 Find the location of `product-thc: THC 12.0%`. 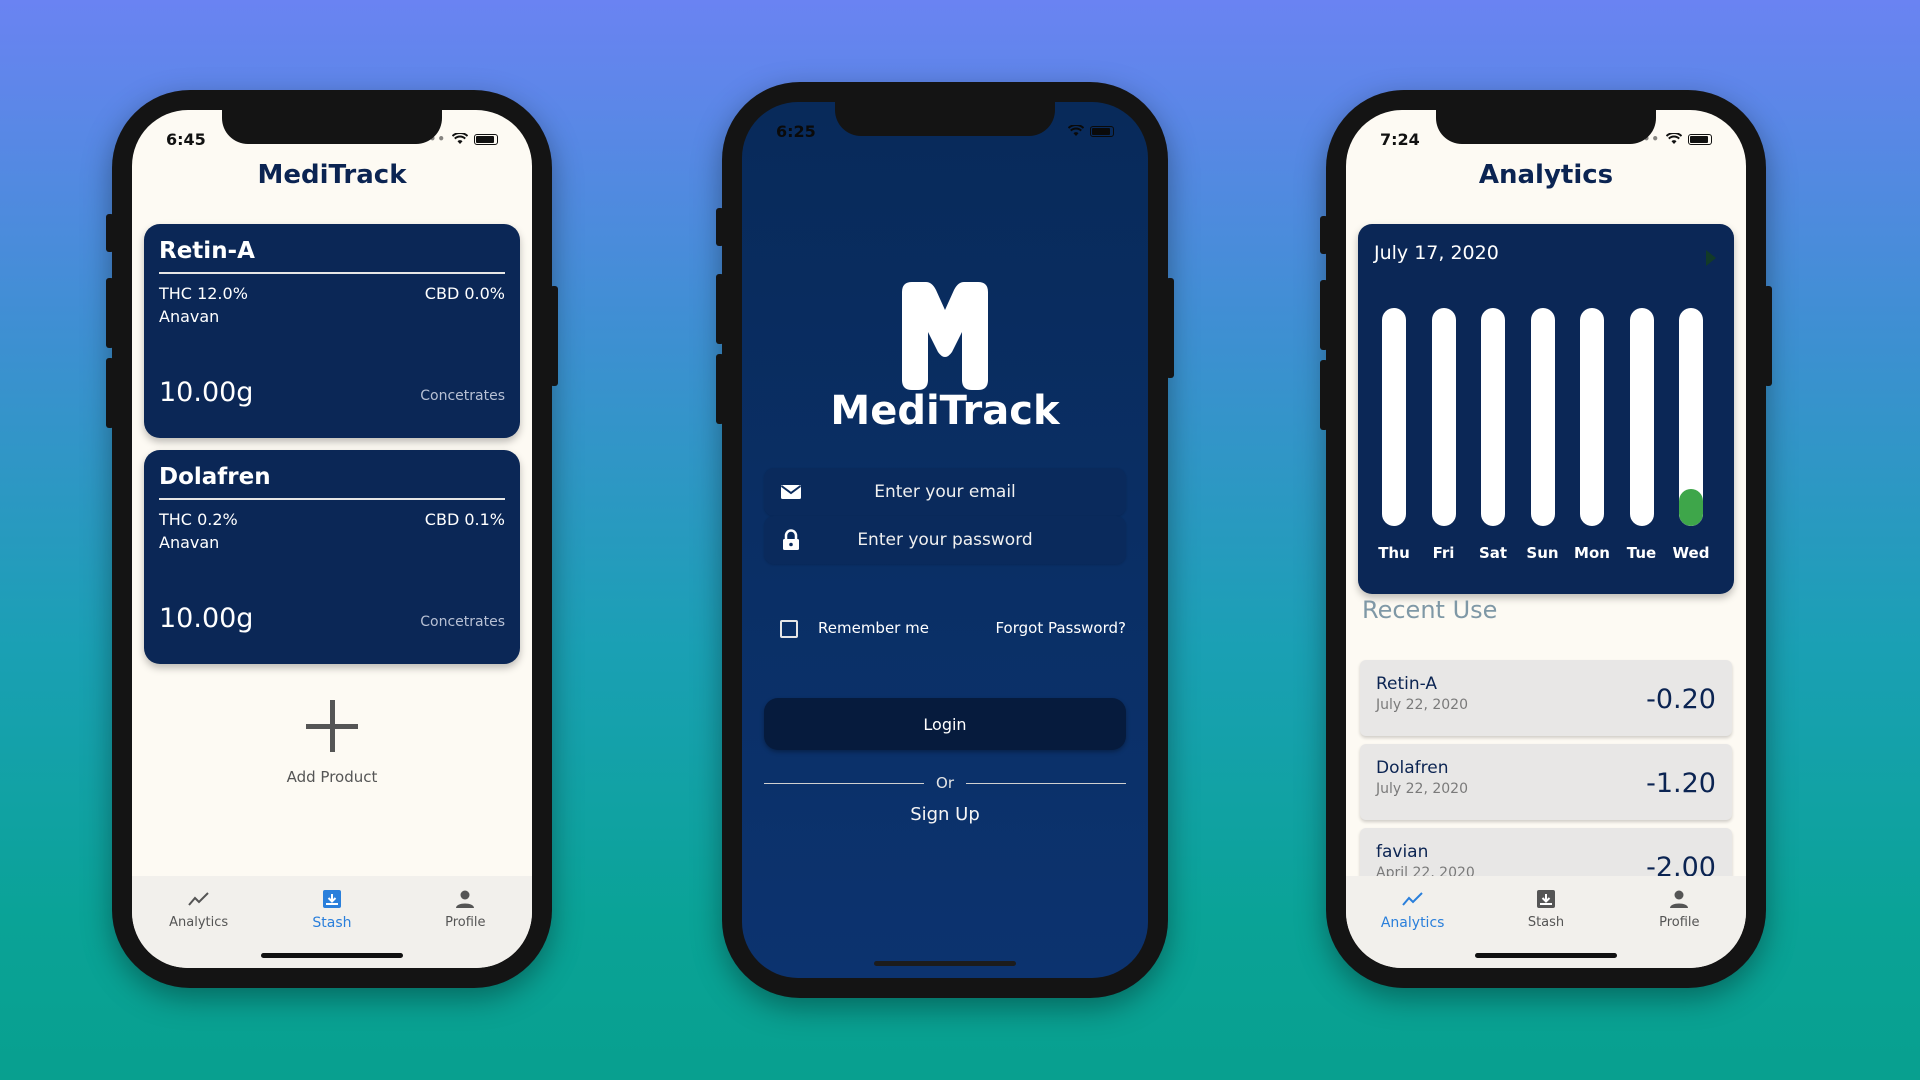

product-thc: THC 12.0% is located at coordinates (203, 293).